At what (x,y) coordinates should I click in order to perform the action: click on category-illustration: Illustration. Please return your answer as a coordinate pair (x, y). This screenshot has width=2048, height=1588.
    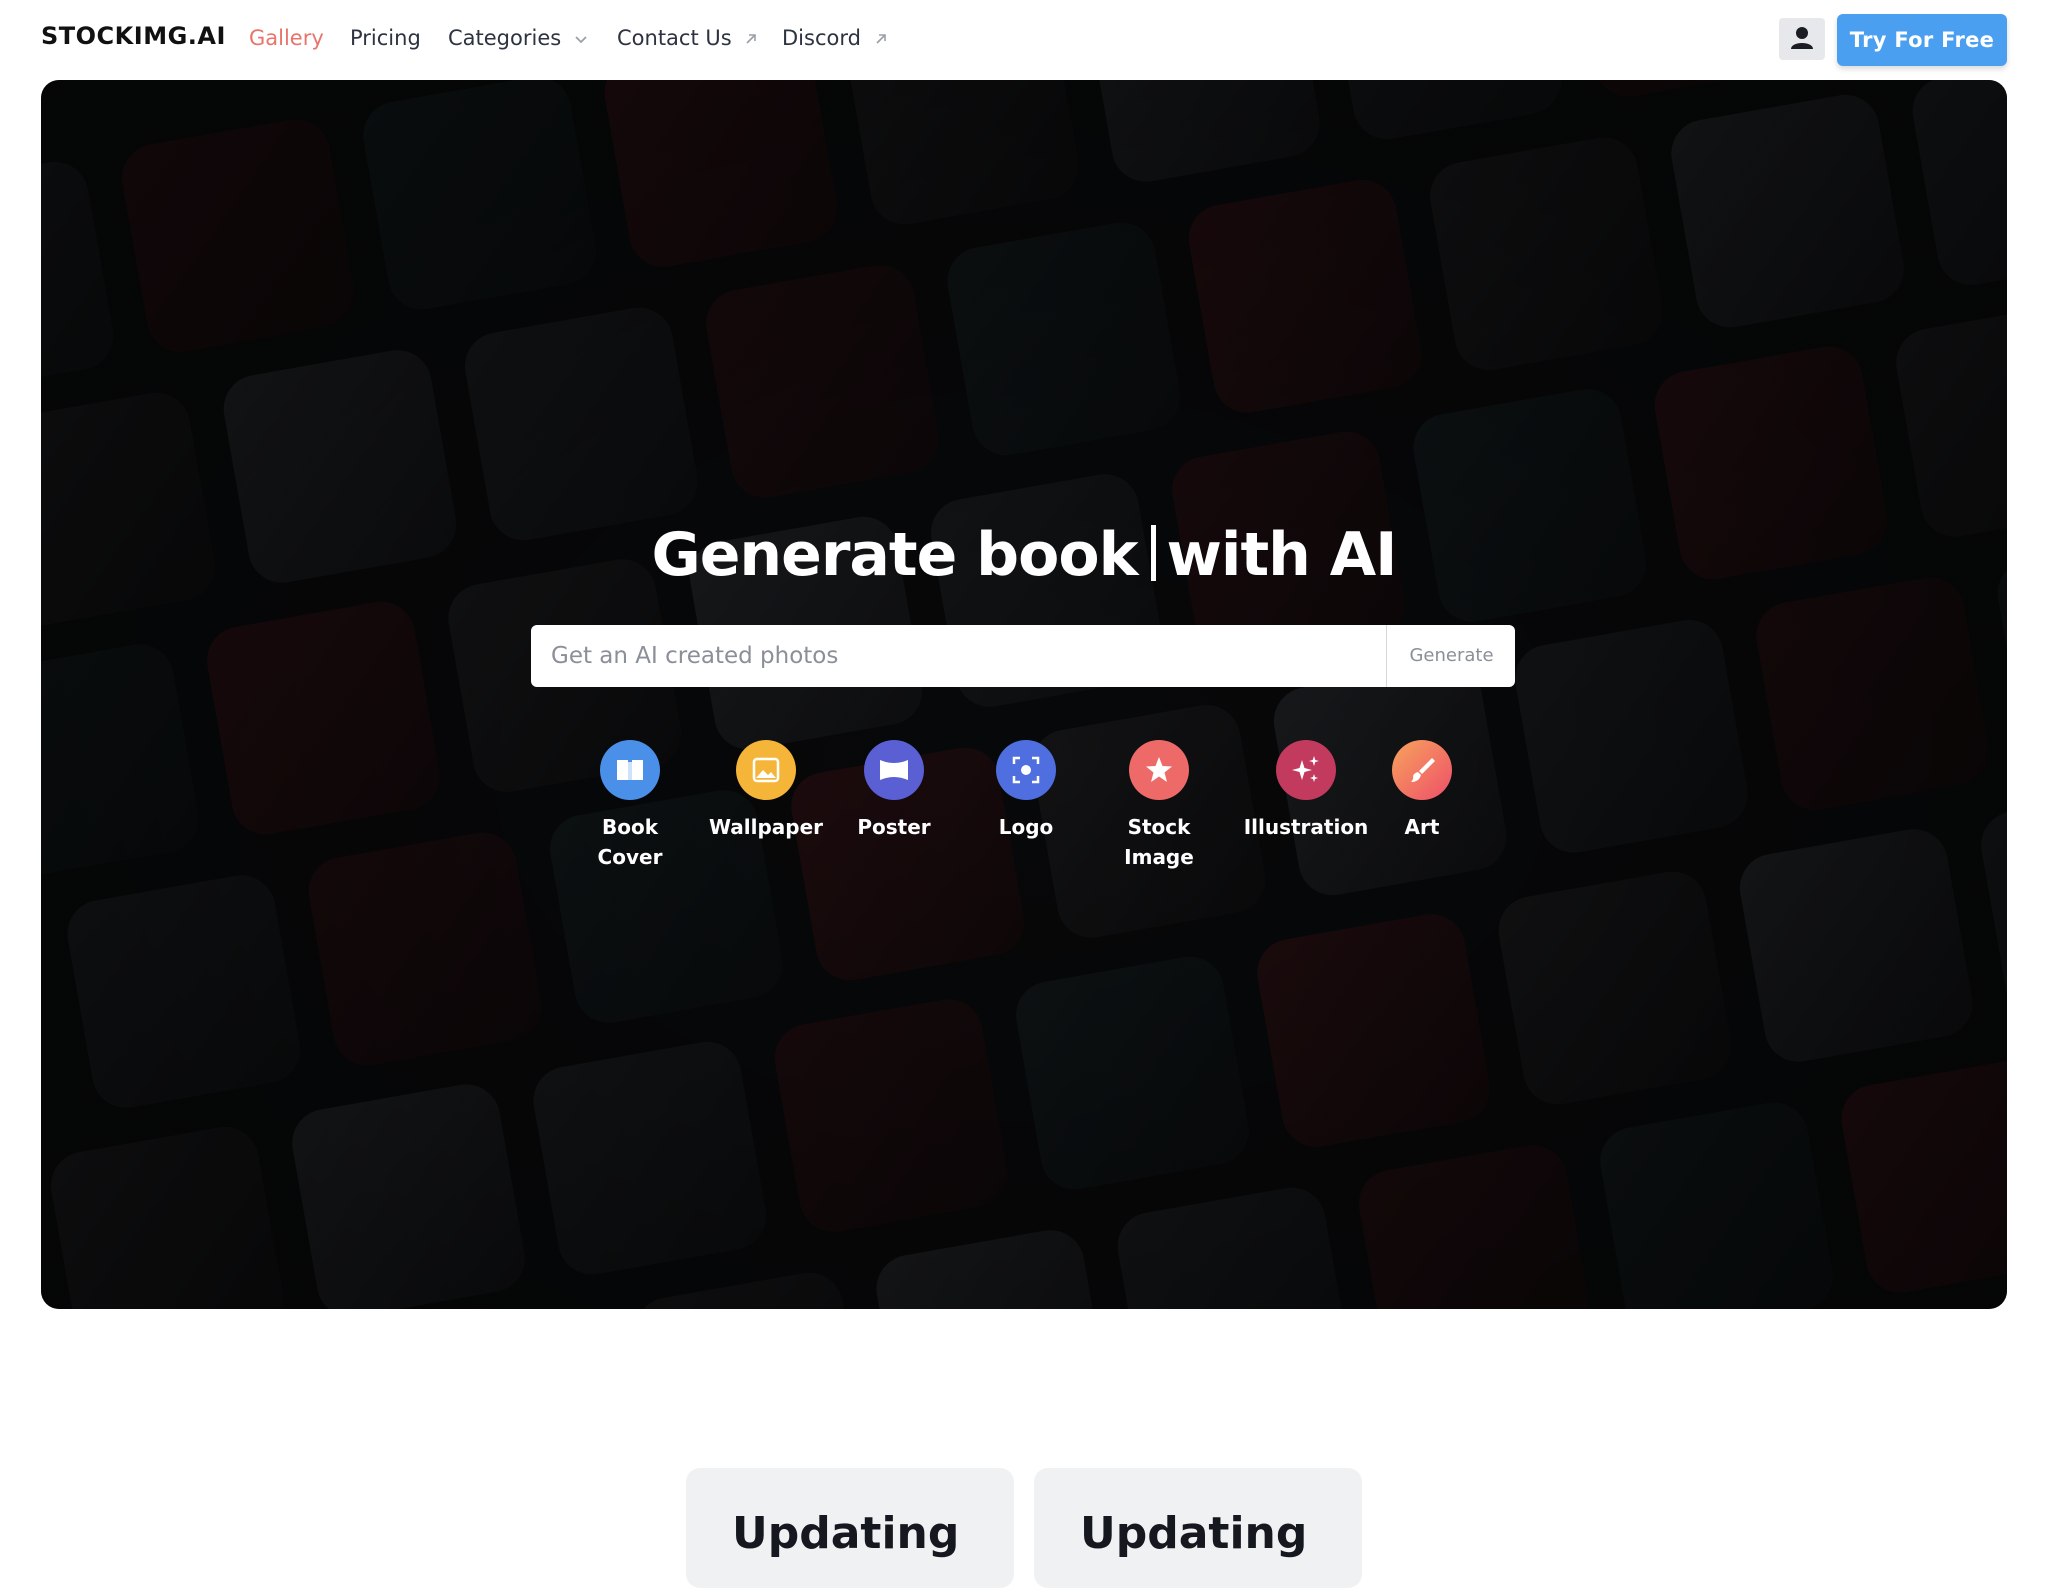
    Looking at the image, I should click on (1306, 791).